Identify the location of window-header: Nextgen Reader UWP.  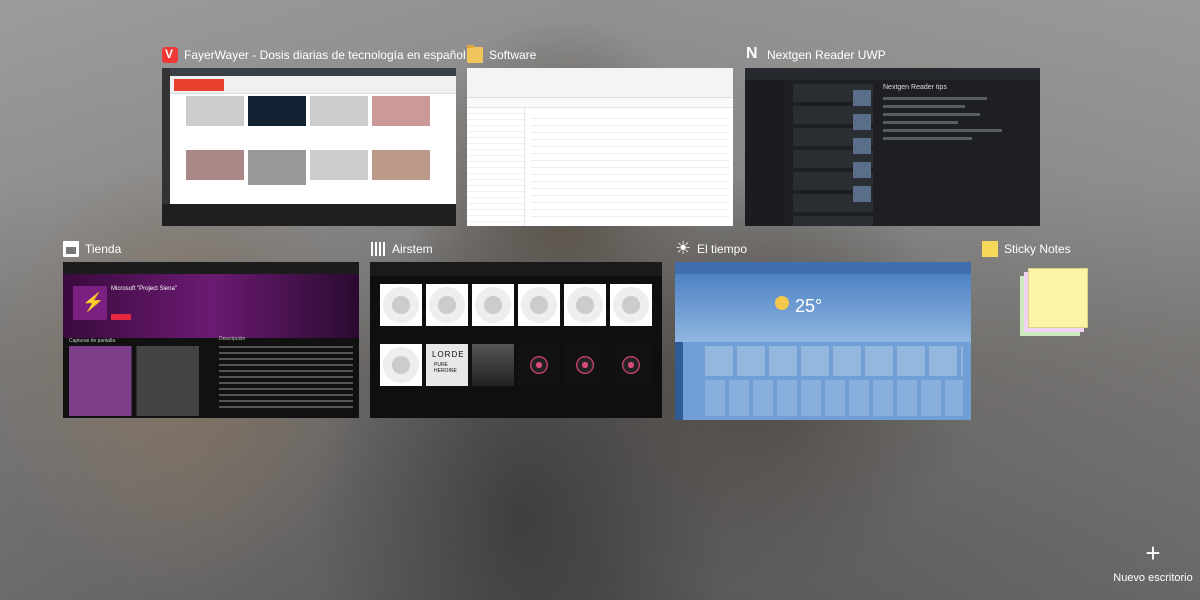
(815, 55).